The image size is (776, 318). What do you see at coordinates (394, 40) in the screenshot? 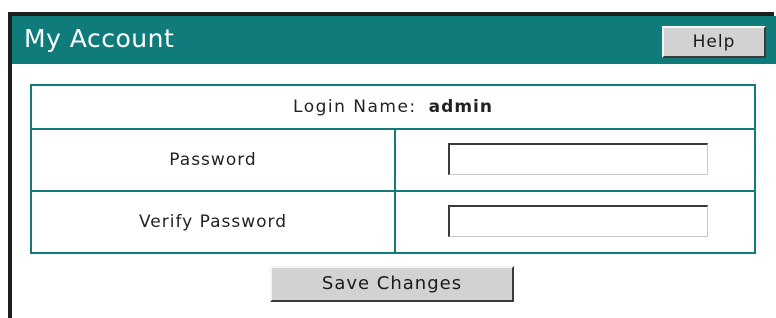
I see `title-bar: My Account Help` at bounding box center [394, 40].